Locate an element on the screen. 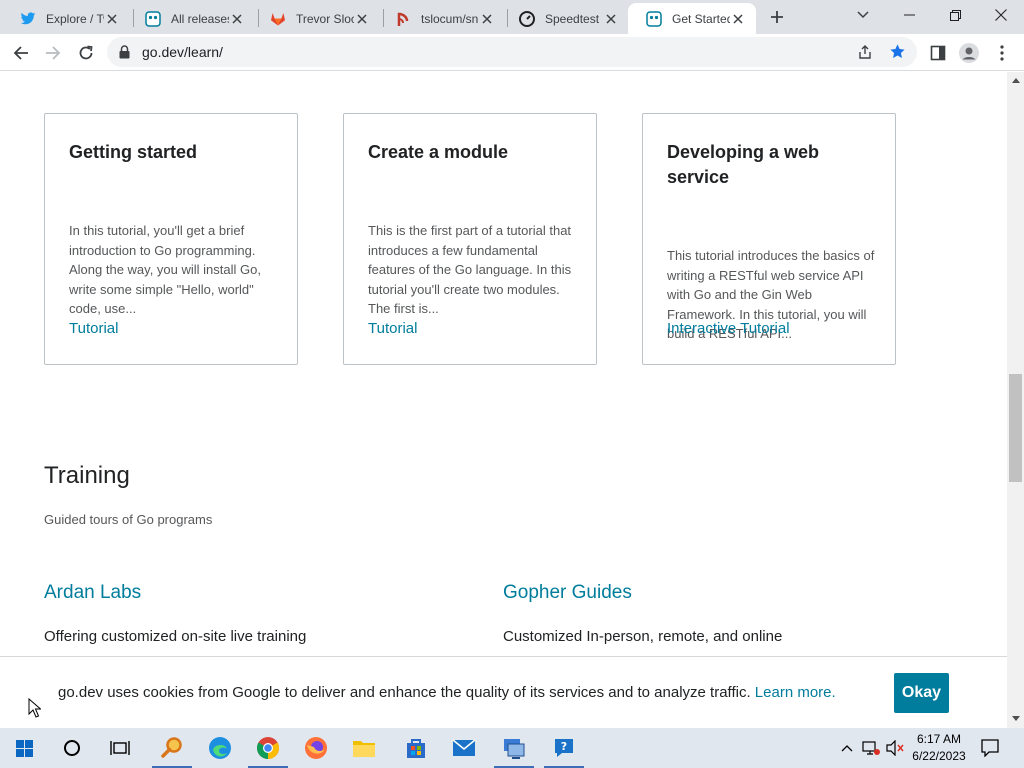  clock-time: 6:17 AM is located at coordinates (939, 739).